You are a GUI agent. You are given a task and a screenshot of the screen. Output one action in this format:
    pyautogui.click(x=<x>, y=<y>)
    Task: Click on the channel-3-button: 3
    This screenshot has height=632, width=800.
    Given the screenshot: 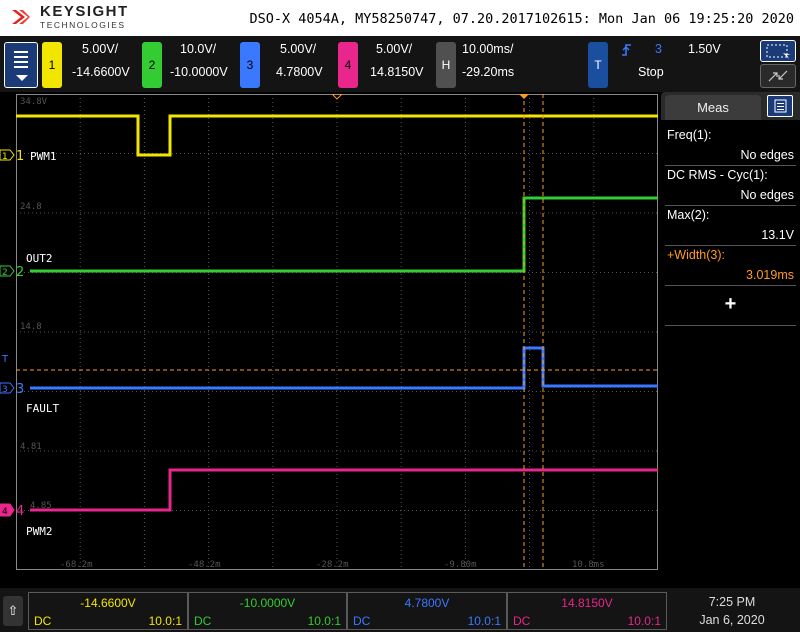 What is the action you would take?
    pyautogui.click(x=250, y=65)
    